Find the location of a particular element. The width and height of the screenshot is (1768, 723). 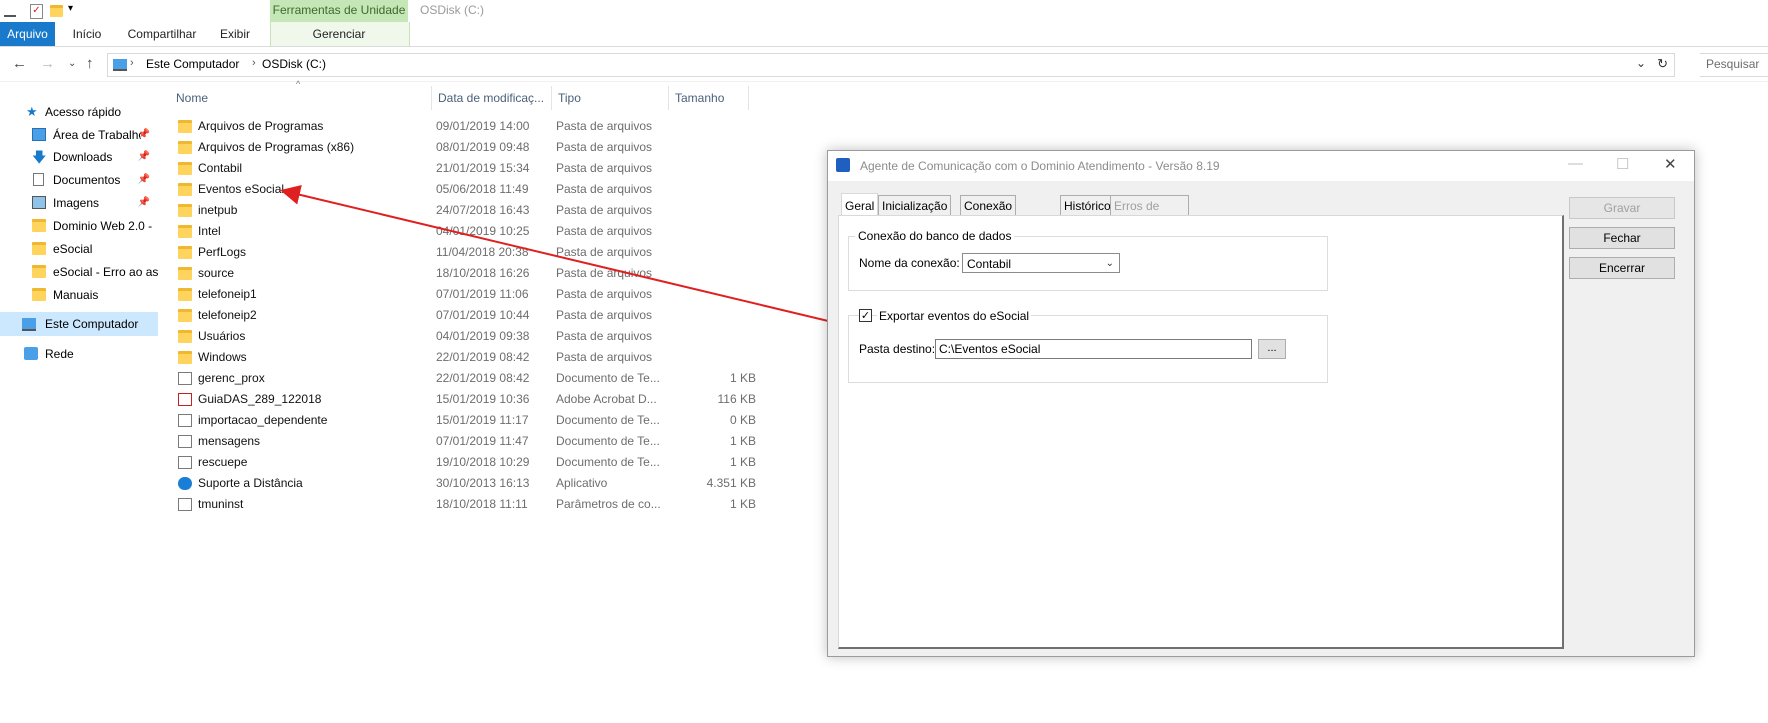

file-date: 18/10/2018 11:11 is located at coordinates (482, 504).